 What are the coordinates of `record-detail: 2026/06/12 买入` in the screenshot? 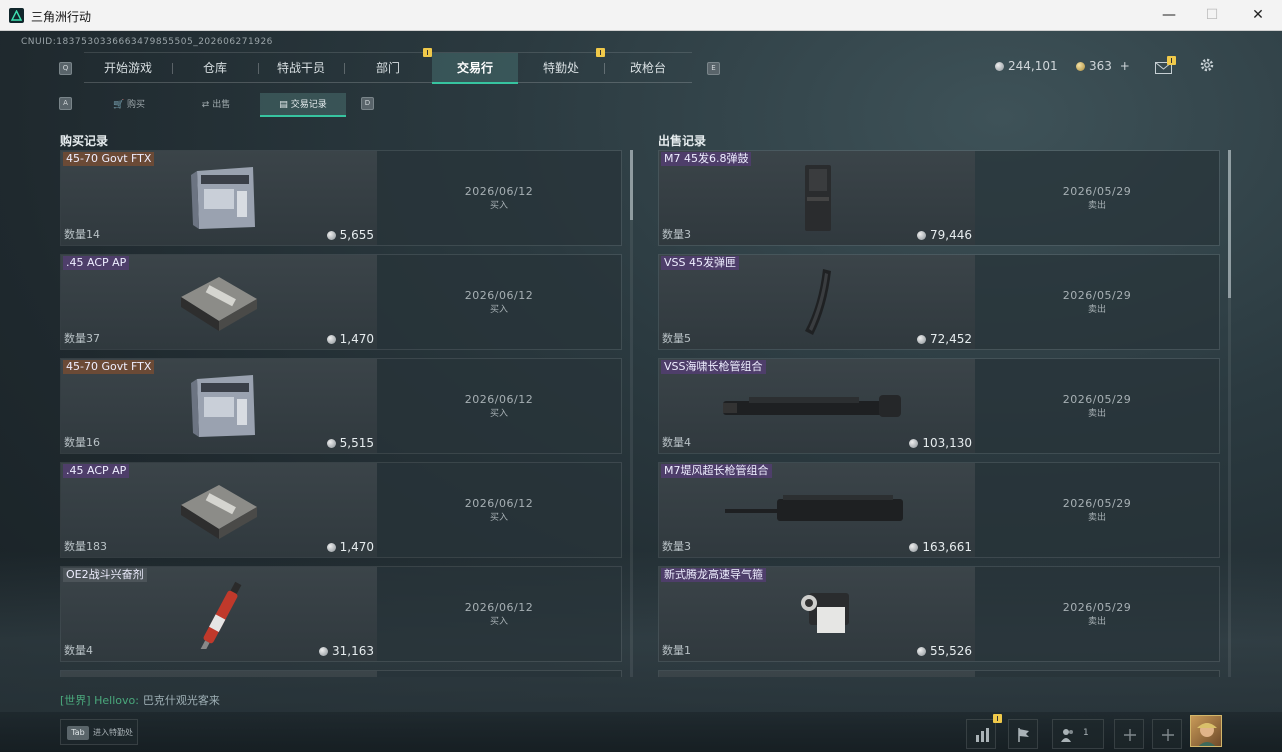 It's located at (499, 510).